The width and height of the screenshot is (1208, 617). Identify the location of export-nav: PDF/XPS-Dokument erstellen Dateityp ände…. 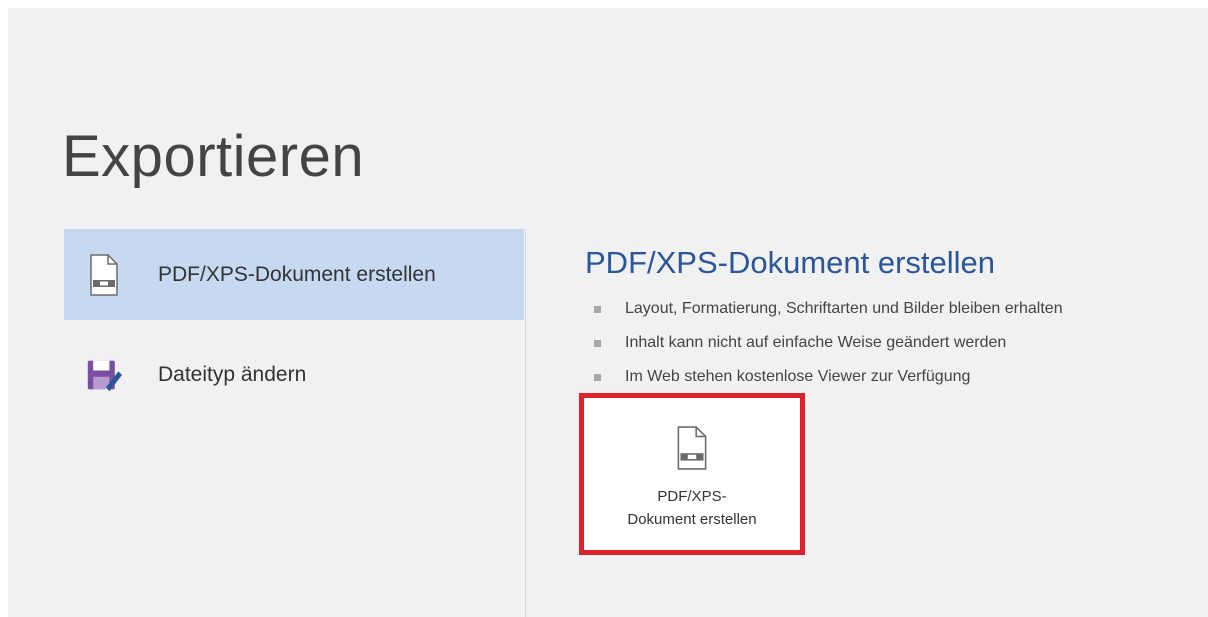
(294, 326).